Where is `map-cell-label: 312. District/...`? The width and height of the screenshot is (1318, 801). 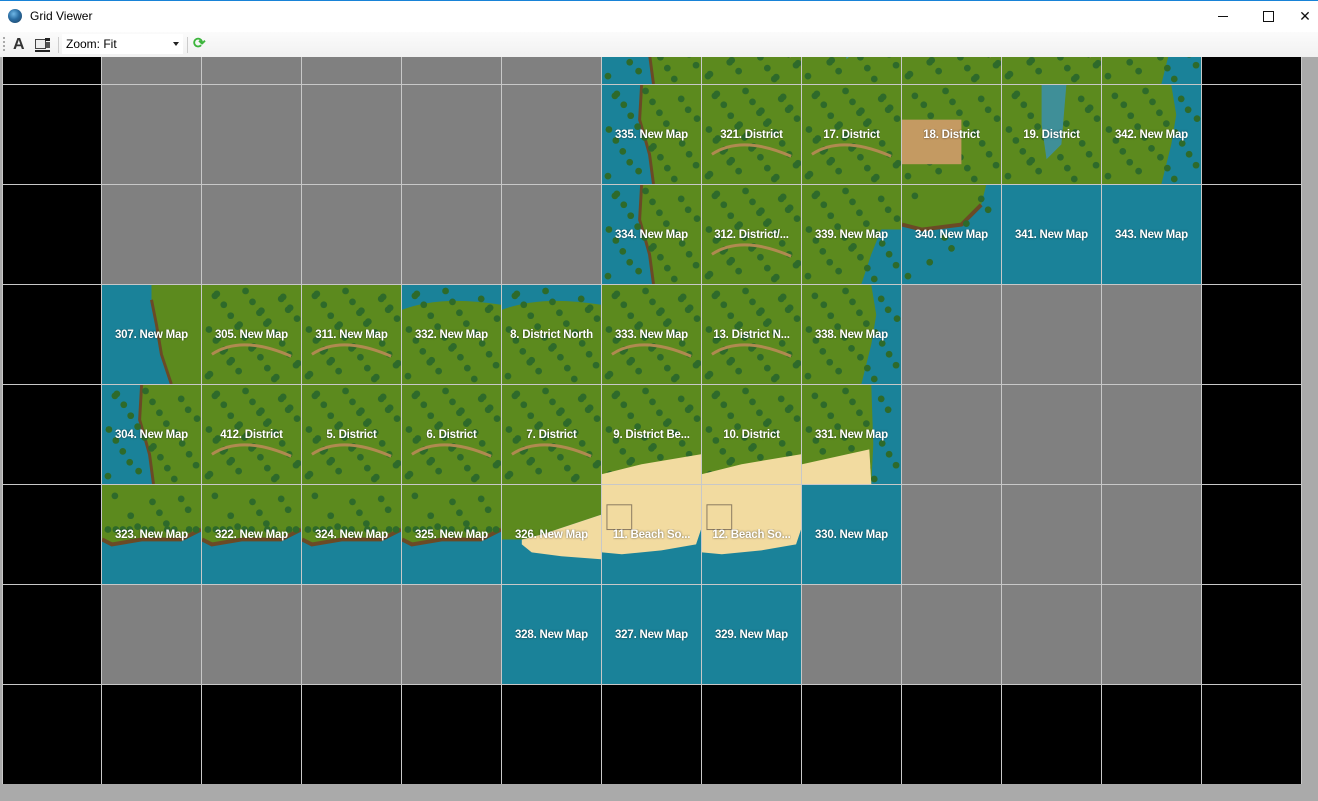
map-cell-label: 312. District/... is located at coordinates (751, 234).